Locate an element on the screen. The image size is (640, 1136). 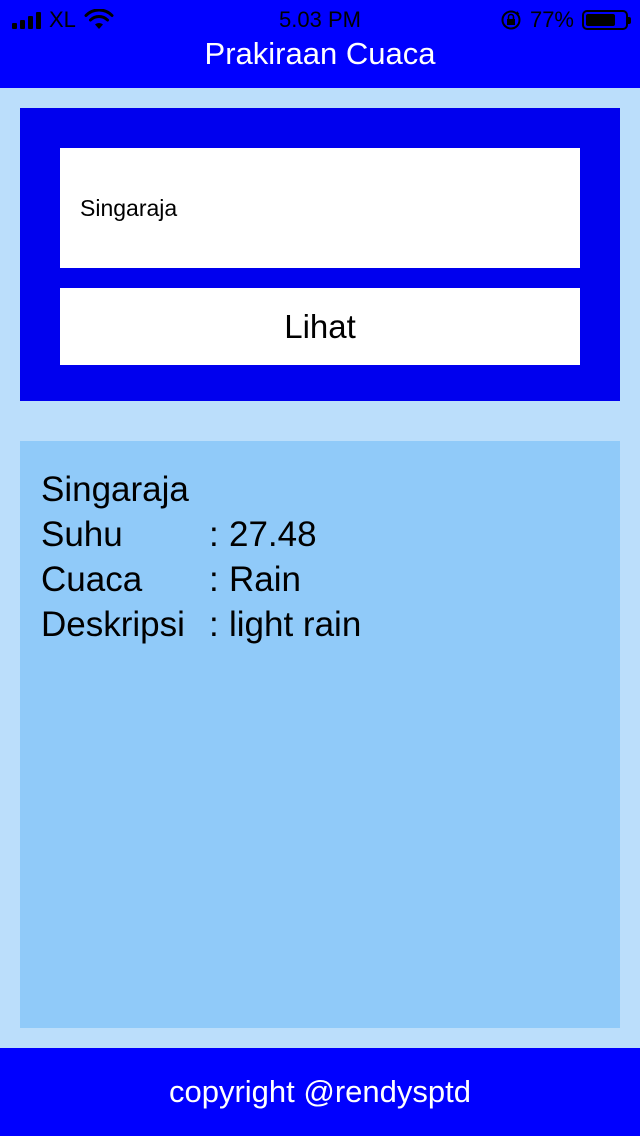
status-right: 77% is located at coordinates (565, 19).